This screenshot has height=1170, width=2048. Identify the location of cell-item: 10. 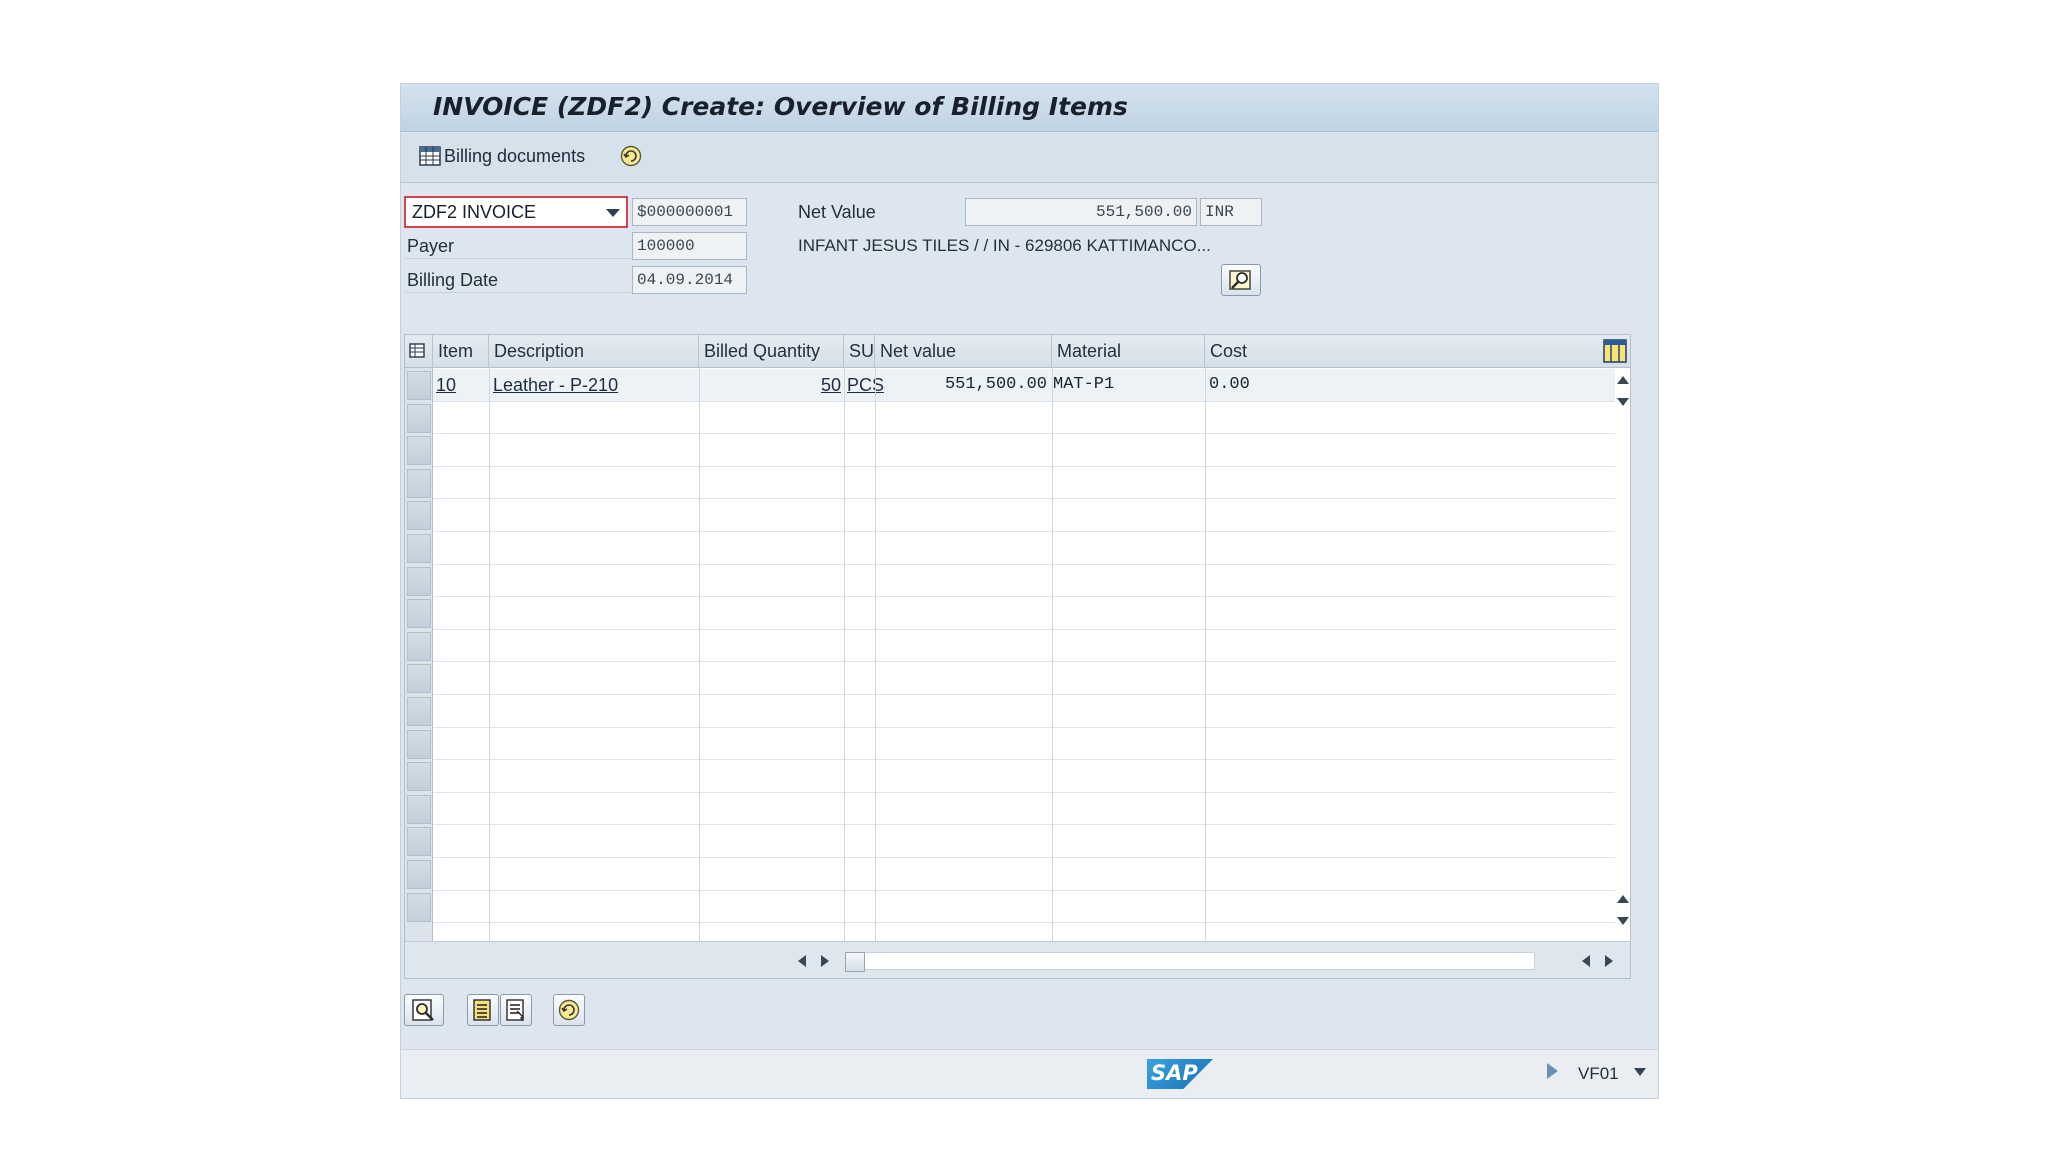
(446, 385).